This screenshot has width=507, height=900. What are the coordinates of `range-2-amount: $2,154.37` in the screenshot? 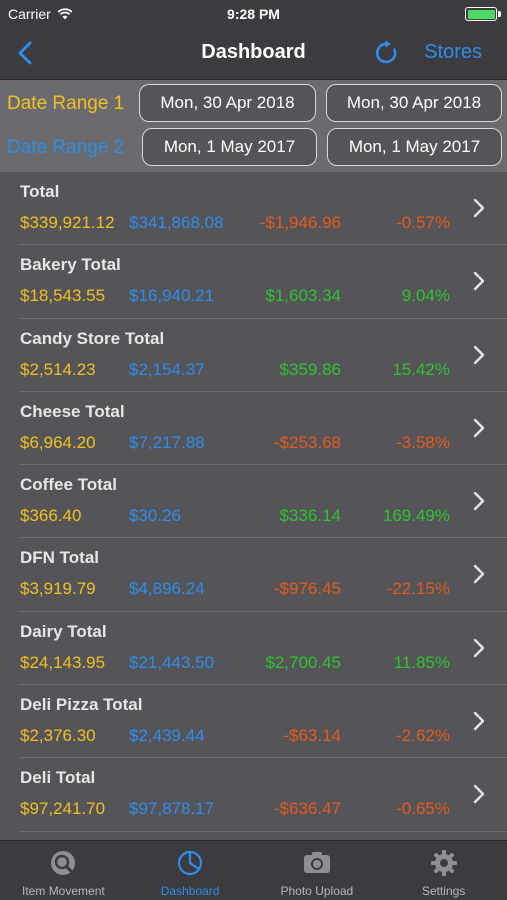 It's located at (167, 369).